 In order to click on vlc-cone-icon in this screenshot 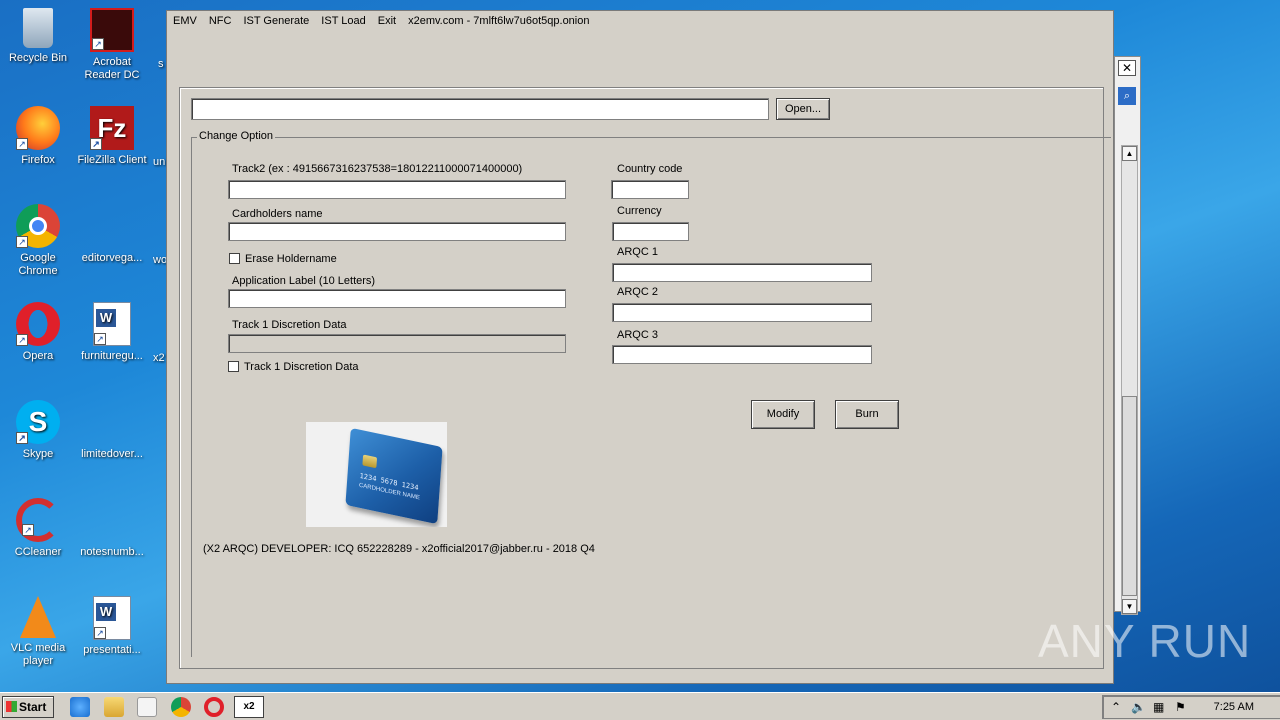, I will do `click(38, 617)`.